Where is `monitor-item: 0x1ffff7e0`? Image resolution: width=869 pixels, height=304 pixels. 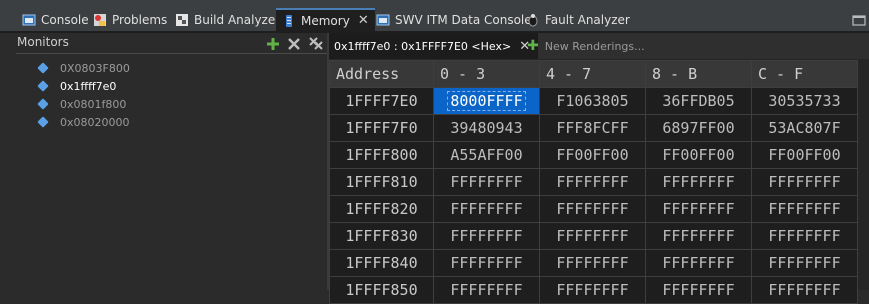
monitor-item: 0x1ffff7e0 is located at coordinates (83, 86).